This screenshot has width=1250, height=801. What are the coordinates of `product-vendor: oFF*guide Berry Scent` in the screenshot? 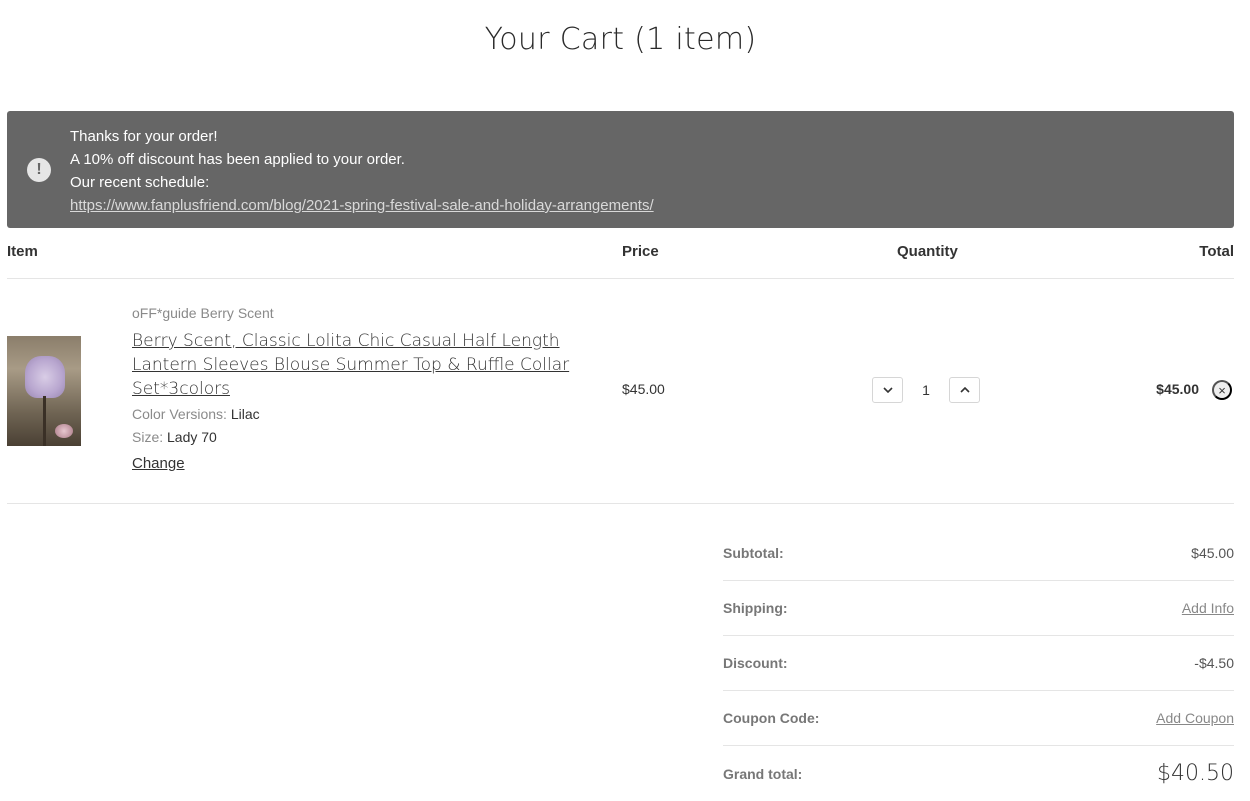 It's located at (203, 313).